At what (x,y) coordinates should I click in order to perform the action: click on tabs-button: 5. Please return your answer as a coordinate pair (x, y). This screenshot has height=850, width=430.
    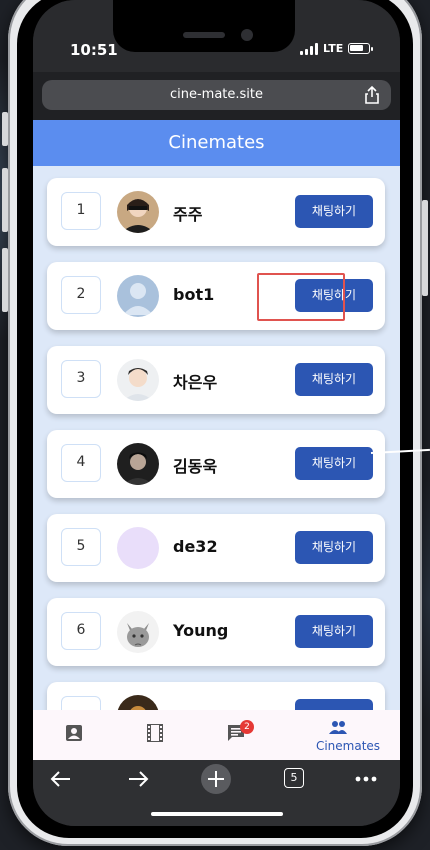
    Looking at the image, I should click on (294, 778).